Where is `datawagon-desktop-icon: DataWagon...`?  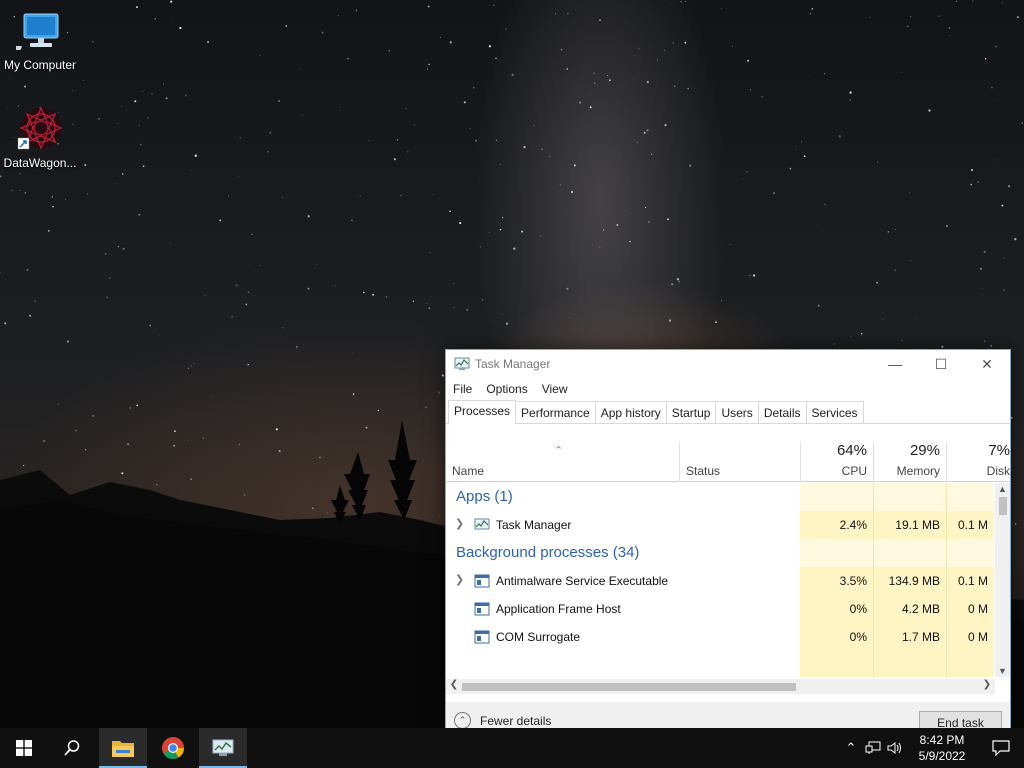 datawagon-desktop-icon: DataWagon... is located at coordinates (40, 138).